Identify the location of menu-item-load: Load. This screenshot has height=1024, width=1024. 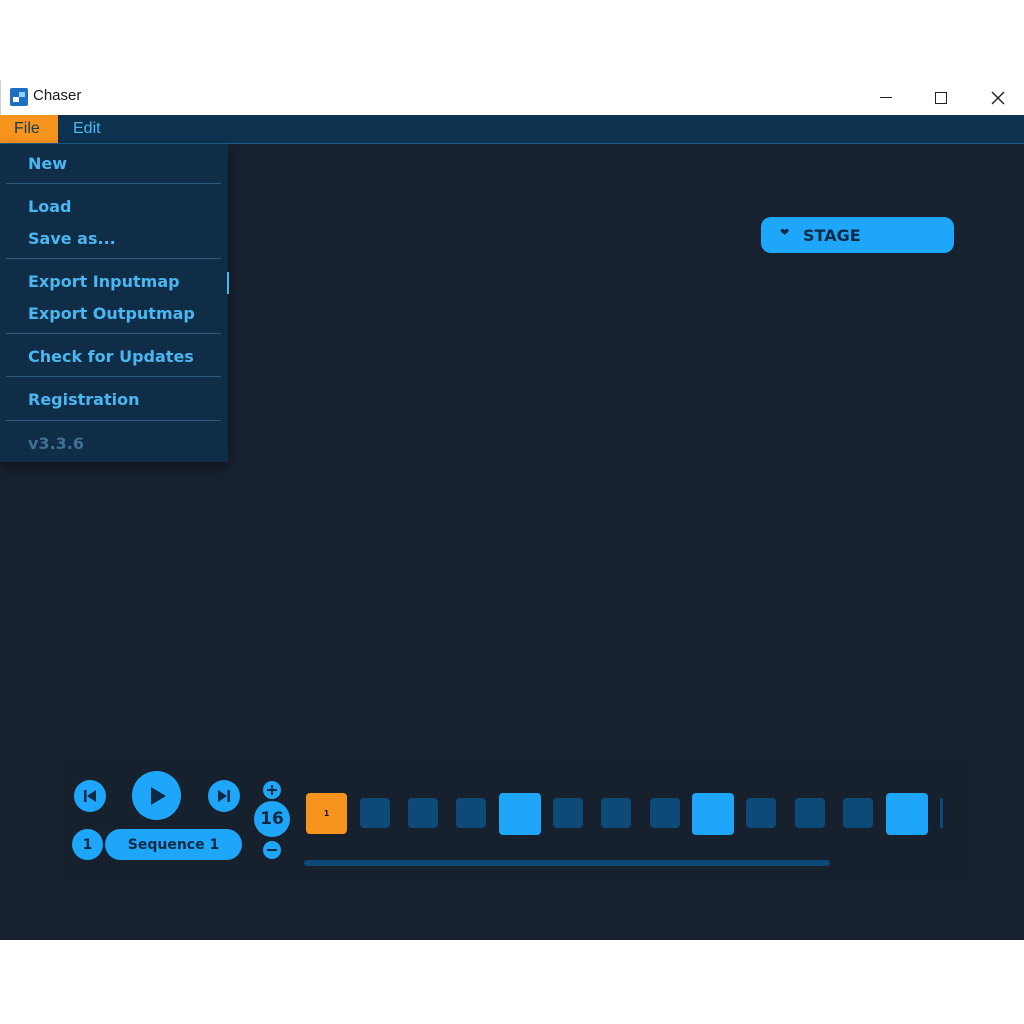
(49, 206).